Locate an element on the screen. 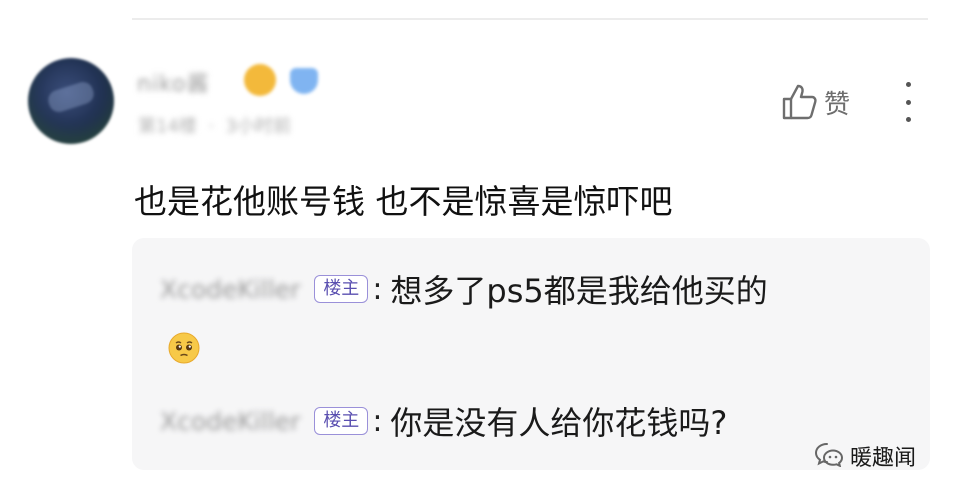 This screenshot has width=960, height=497. wechat-official-account-icon is located at coordinates (829, 456).